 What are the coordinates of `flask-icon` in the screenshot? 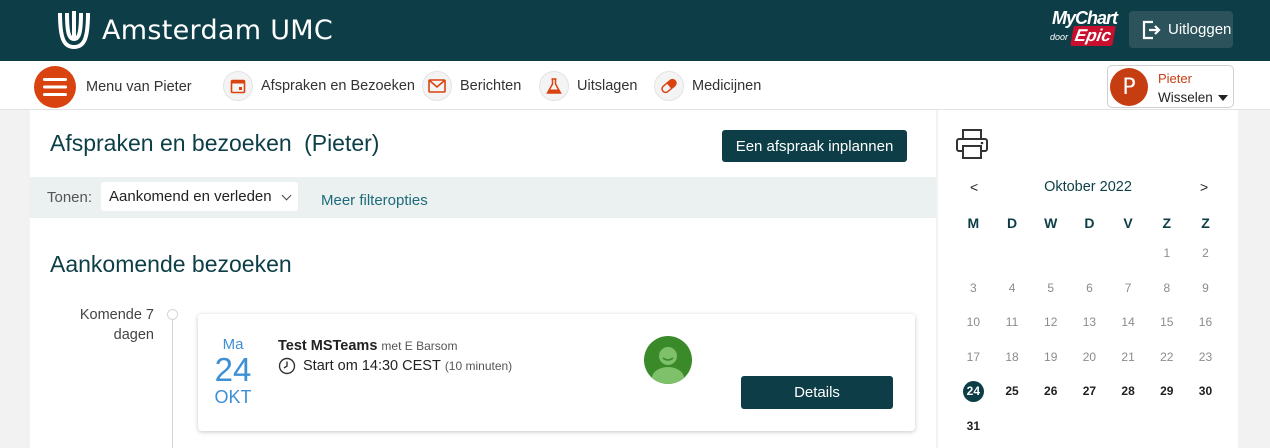 It's located at (554, 86).